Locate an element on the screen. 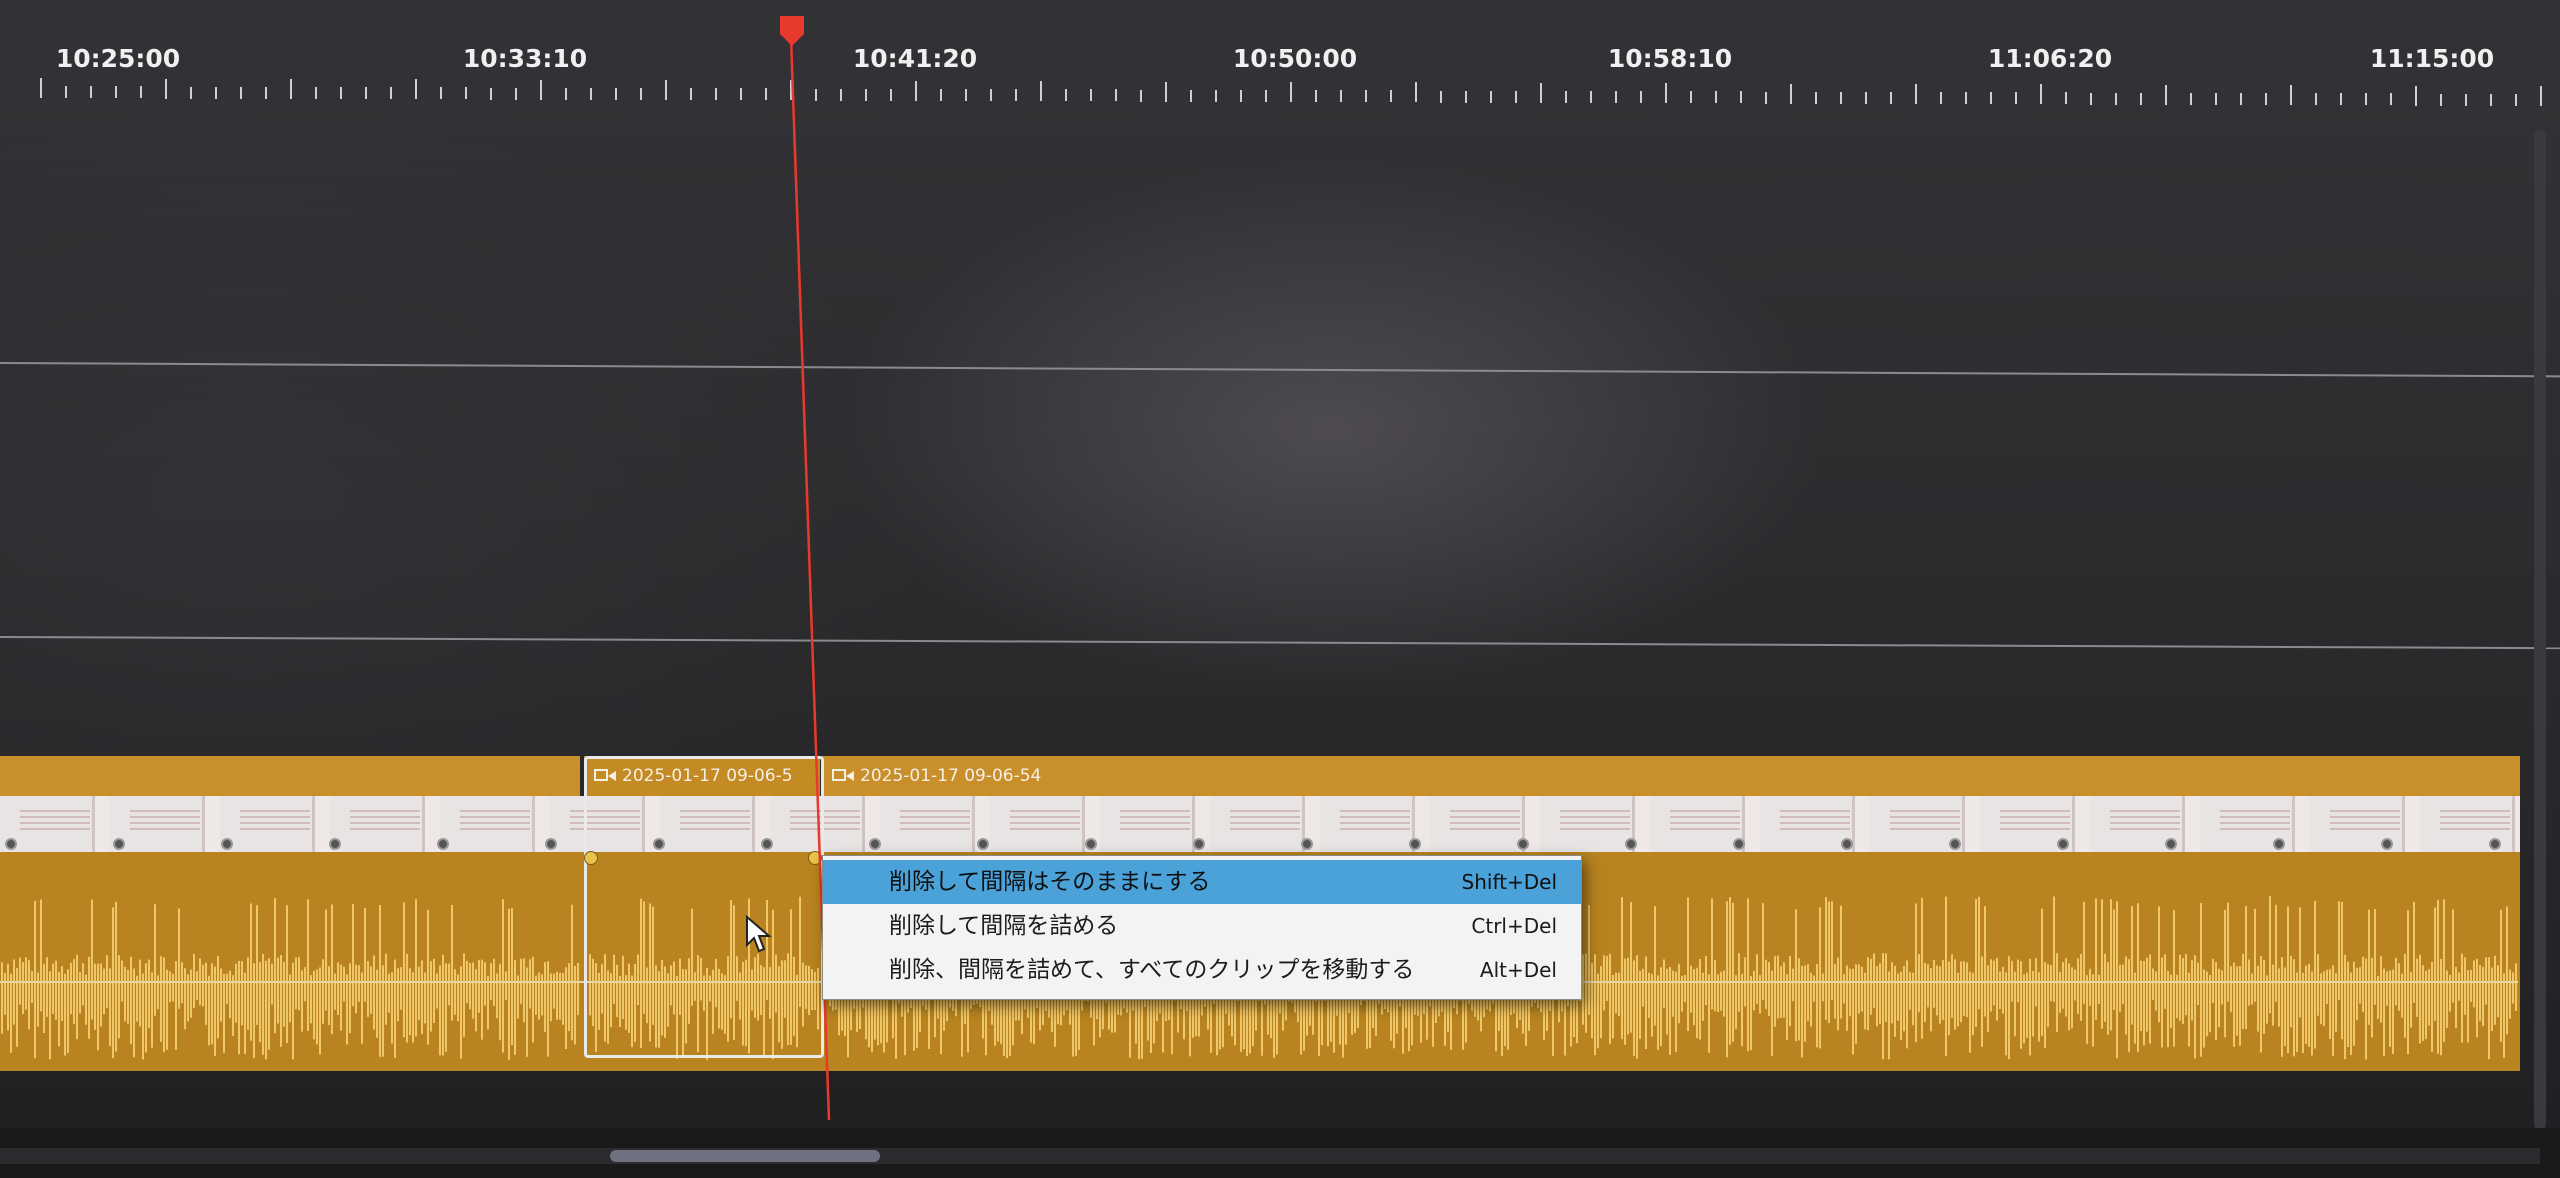 Image resolution: width=2560 pixels, height=1178 pixels. horizontal-scrollbar-thumb is located at coordinates (745, 1156).